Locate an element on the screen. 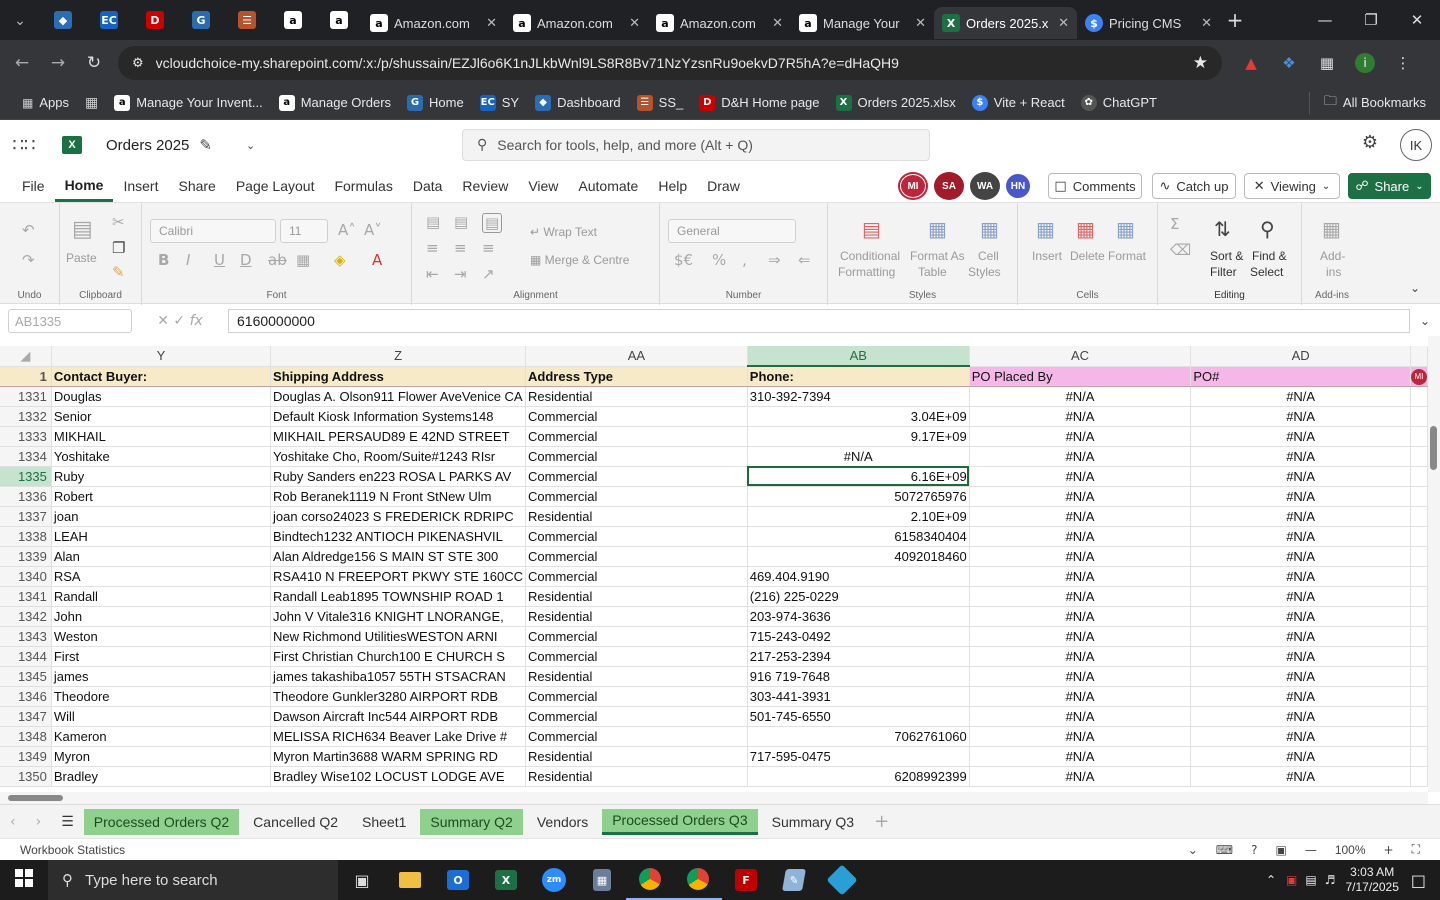 Image resolution: width=1440 pixels, height=900 pixels. cell-contact-buyer: joan is located at coordinates (161, 516).